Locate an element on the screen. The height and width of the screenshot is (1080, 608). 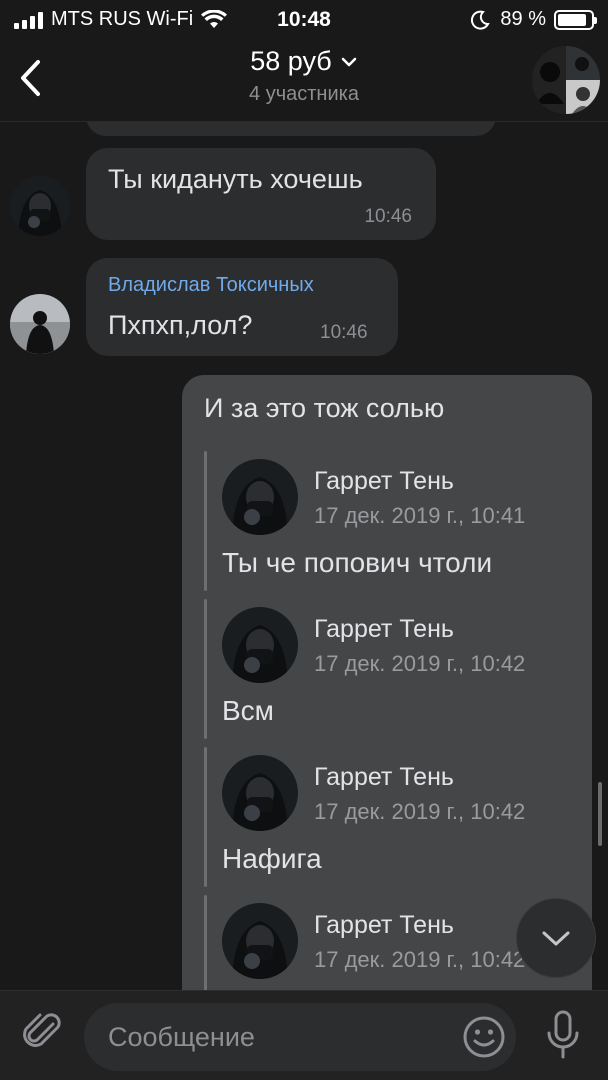
chat-title: 58 руб is located at coordinates (304, 61).